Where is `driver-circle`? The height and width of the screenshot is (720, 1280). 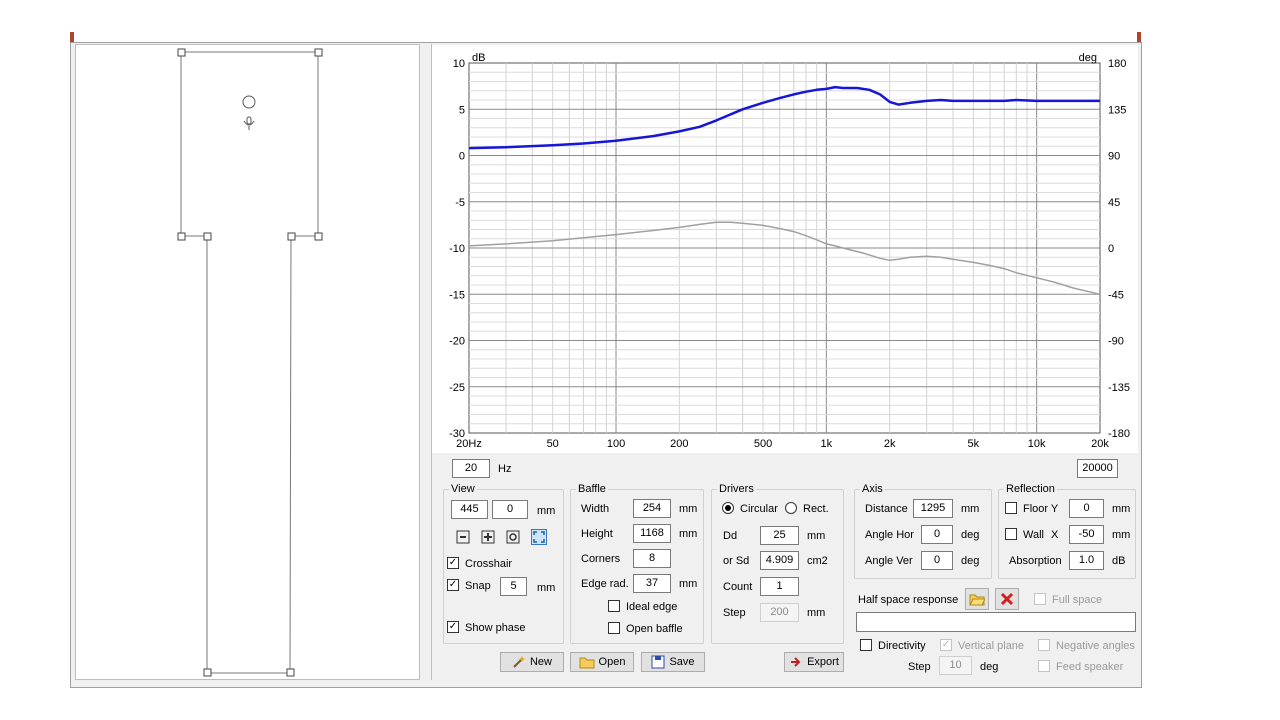 driver-circle is located at coordinates (249, 102).